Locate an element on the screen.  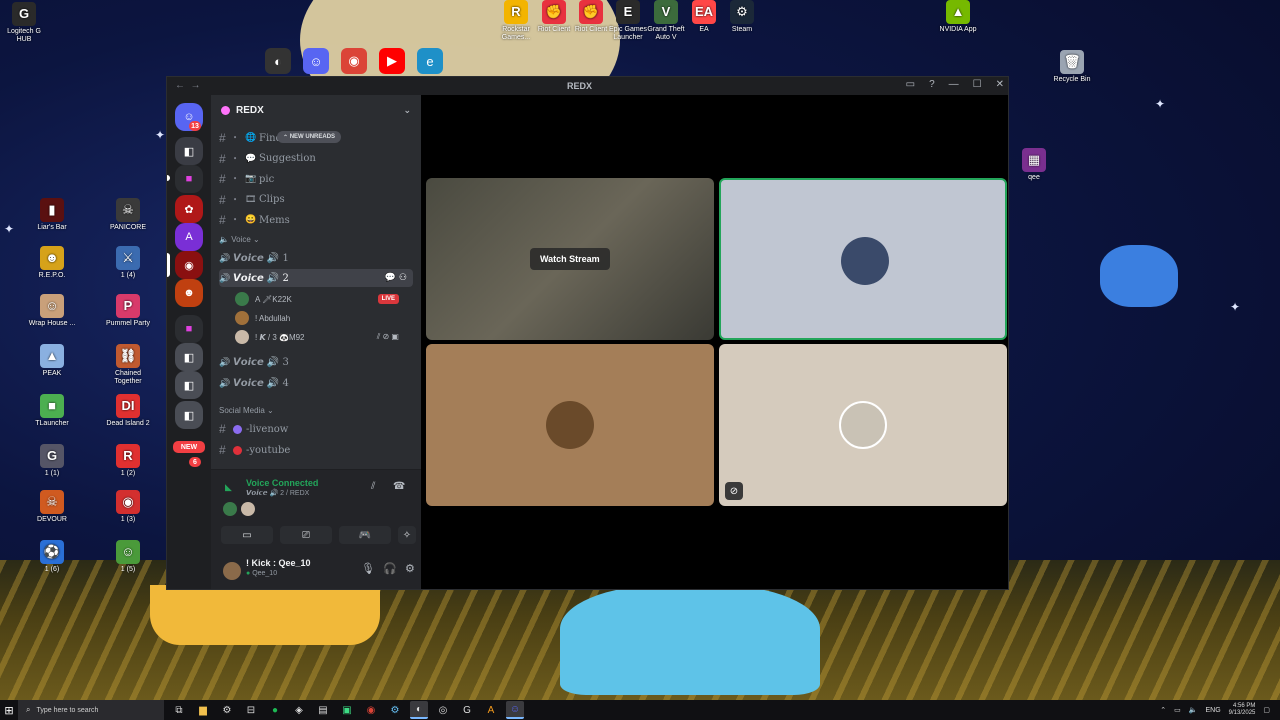
settings-icon: ⚙ is located at coordinates (227, 710).